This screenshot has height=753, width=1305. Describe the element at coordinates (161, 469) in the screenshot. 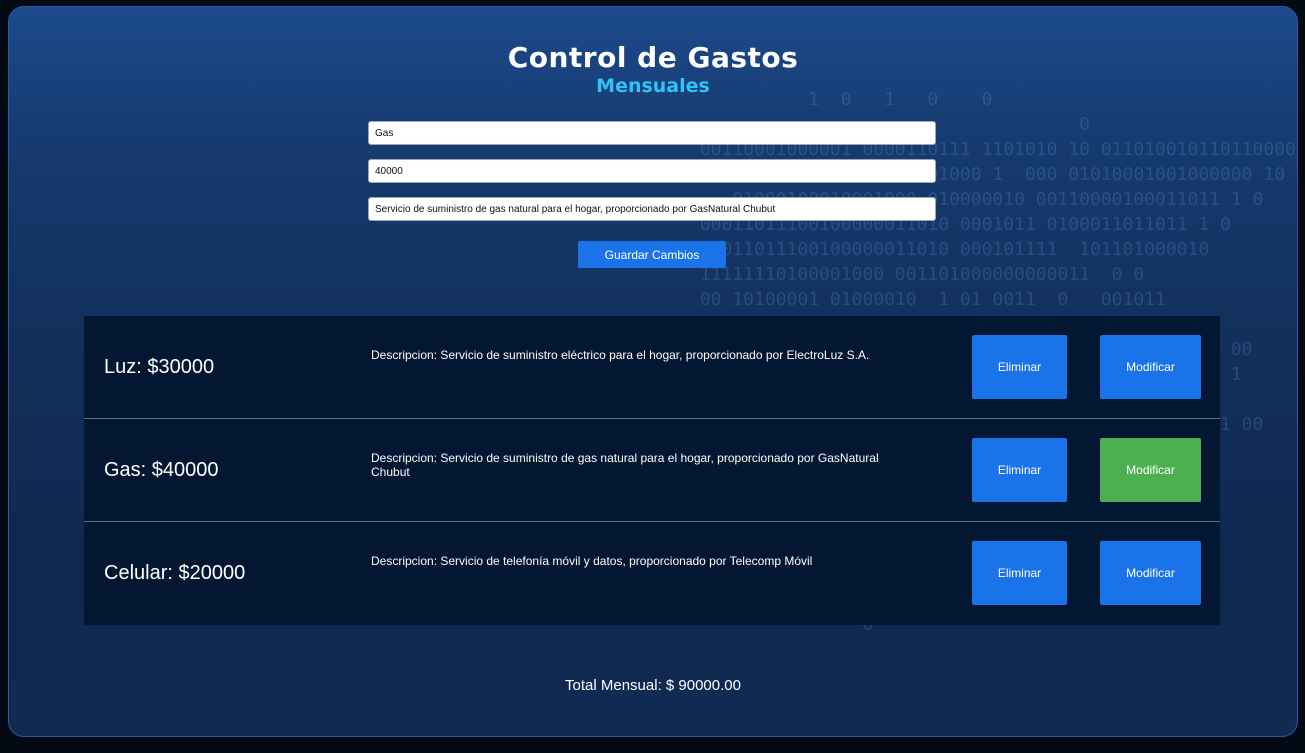

I see `expense-name: Gas: $40000` at that location.